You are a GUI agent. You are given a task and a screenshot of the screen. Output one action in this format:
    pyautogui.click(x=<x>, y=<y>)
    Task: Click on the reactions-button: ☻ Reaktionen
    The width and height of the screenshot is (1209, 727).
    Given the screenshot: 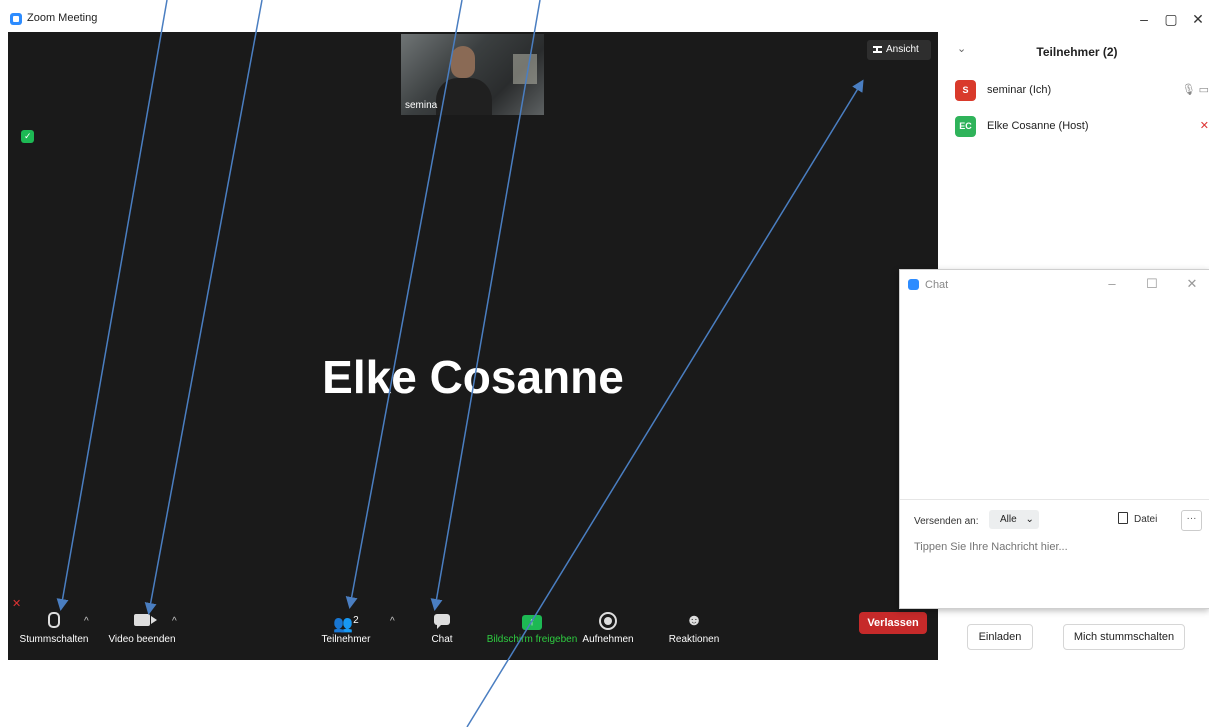 What is the action you would take?
    pyautogui.click(x=694, y=626)
    